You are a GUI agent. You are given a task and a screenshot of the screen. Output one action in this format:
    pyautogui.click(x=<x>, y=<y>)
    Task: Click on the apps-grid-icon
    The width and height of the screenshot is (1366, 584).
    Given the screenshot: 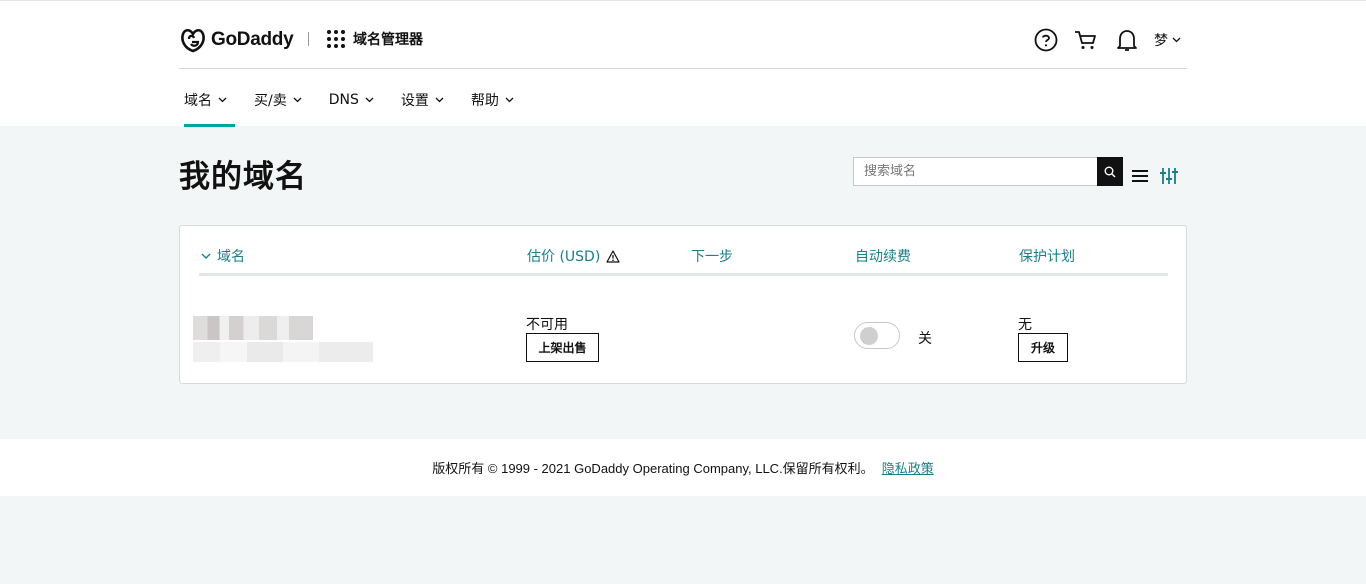 What is the action you would take?
    pyautogui.click(x=336, y=39)
    